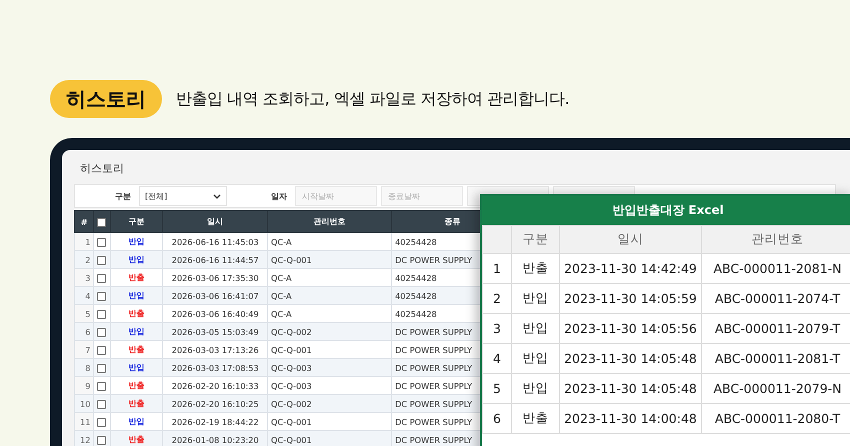  I want to click on section-badge: 히스토리, so click(106, 99).